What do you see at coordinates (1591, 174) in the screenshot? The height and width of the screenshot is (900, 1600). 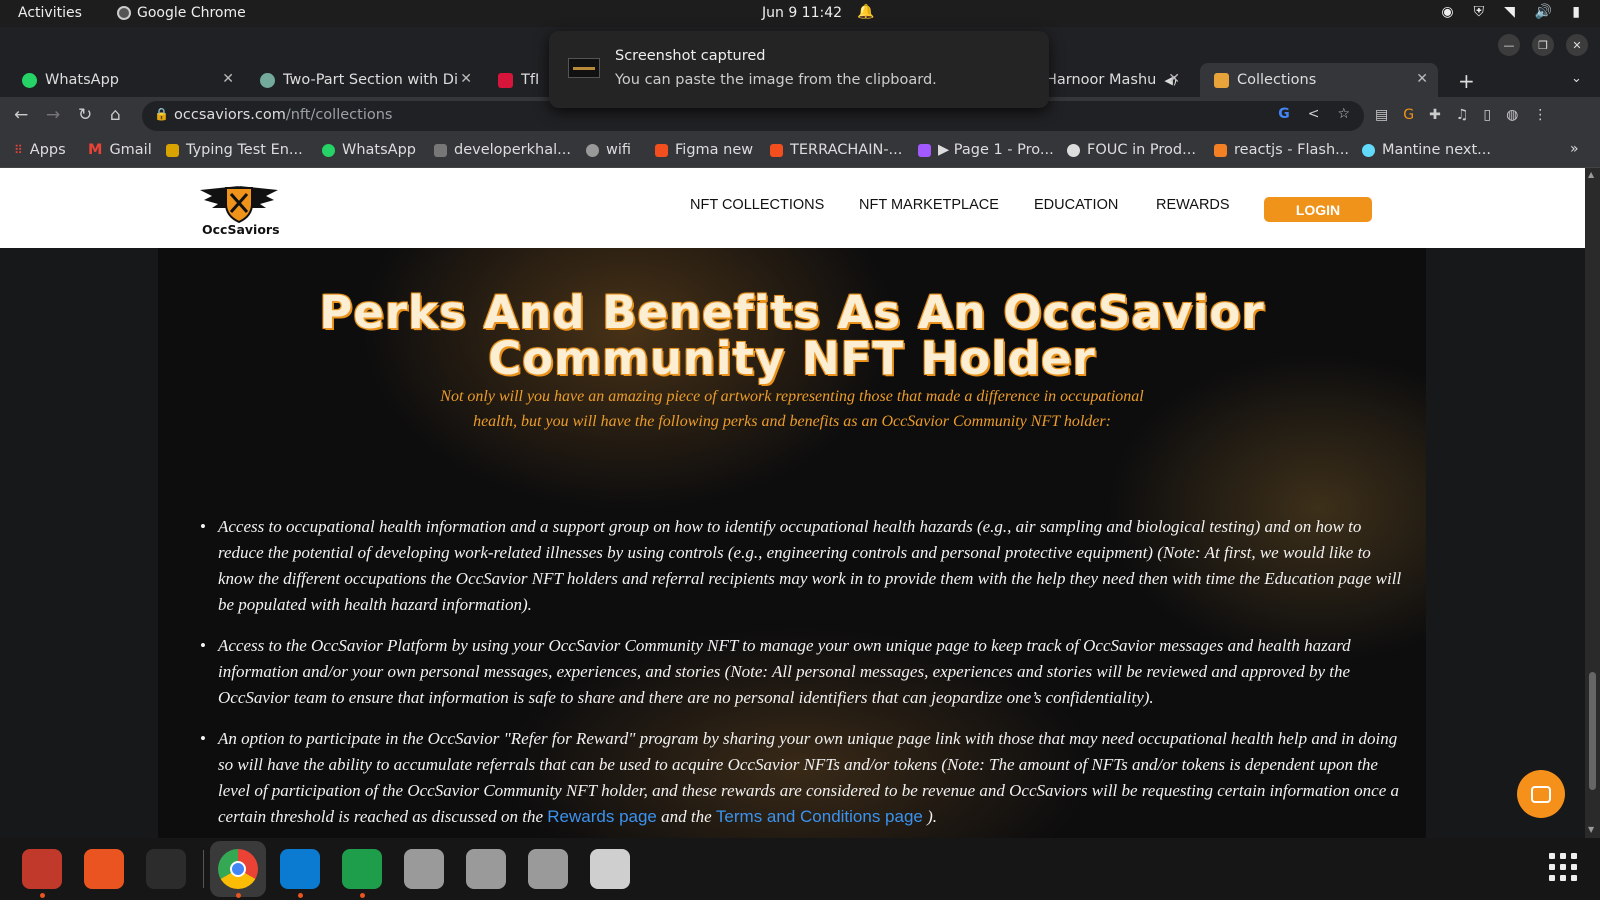 I see `scroll-up-icon: ▲` at bounding box center [1591, 174].